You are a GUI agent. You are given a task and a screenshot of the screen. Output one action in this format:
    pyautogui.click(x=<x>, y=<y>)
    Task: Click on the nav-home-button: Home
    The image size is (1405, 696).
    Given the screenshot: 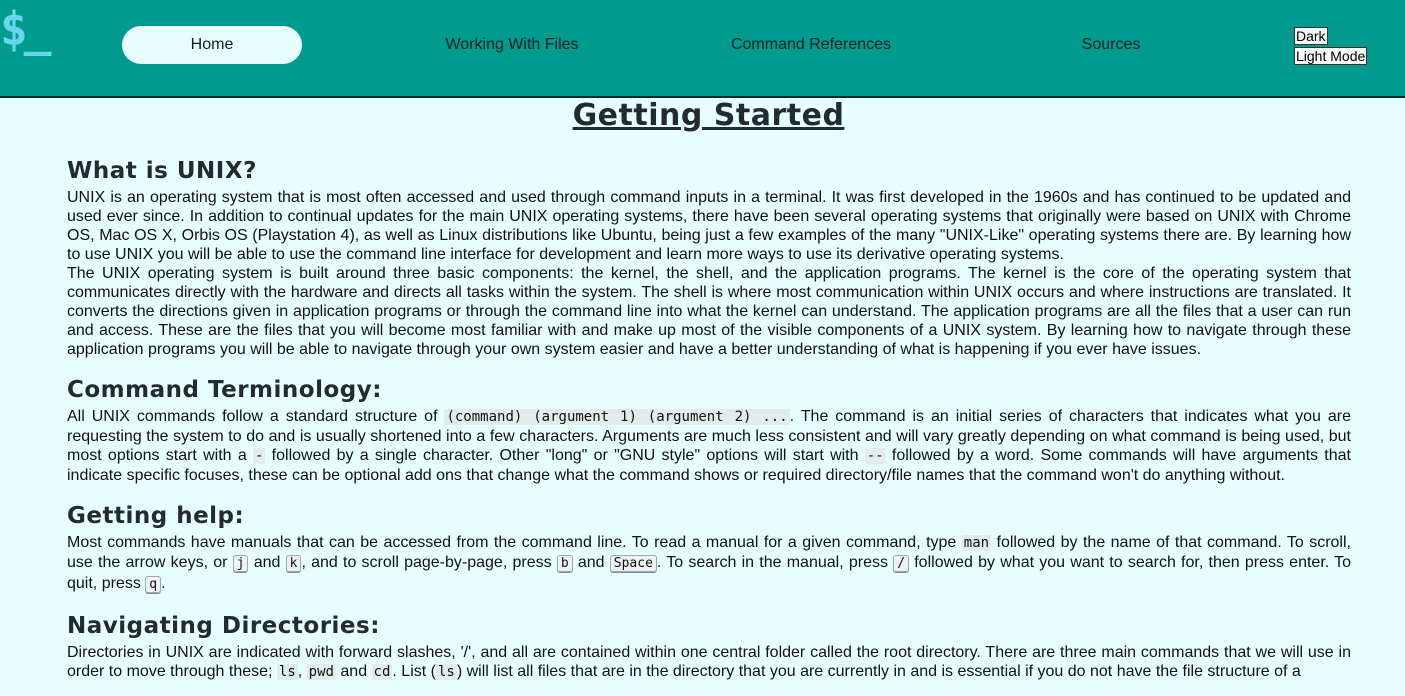 What is the action you would take?
    pyautogui.click(x=212, y=45)
    